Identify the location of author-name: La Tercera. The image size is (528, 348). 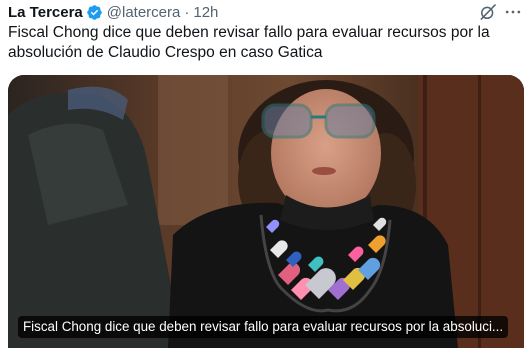
(45, 12).